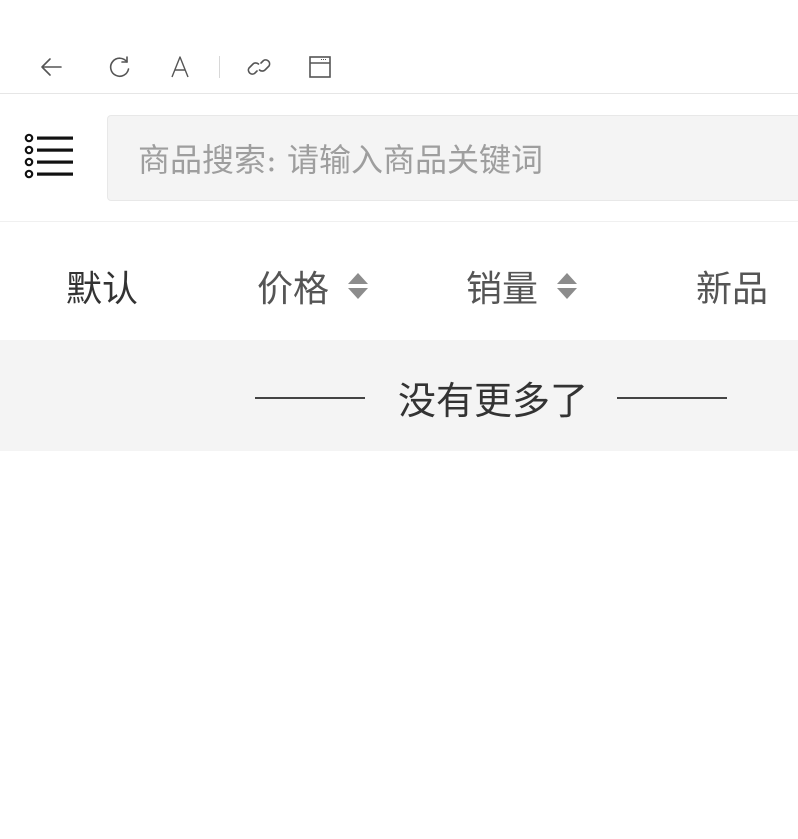  I want to click on sort-tab-label: 销量, so click(502, 289).